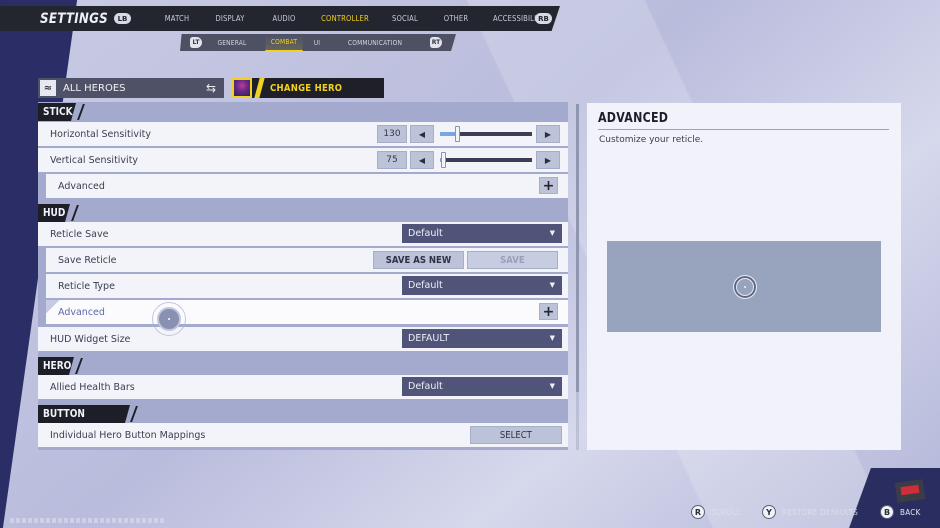 Image resolution: width=940 pixels, height=528 pixels. Describe the element at coordinates (94, 88) in the screenshot. I see `hero-selector-label: ALL HEROES` at that location.